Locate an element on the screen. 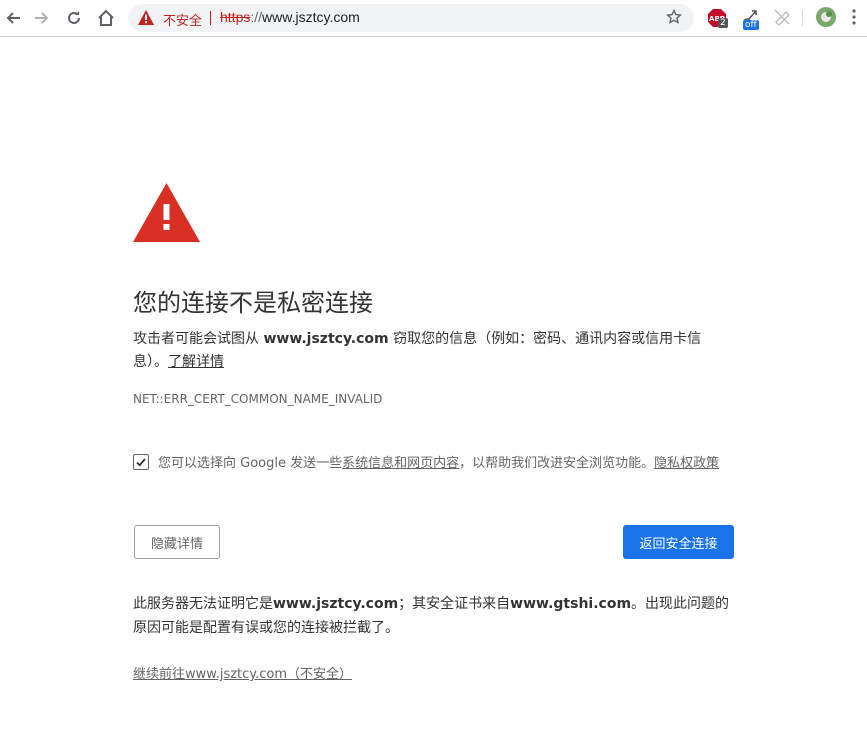  details-issuer: www.gtshi.com is located at coordinates (571, 604).